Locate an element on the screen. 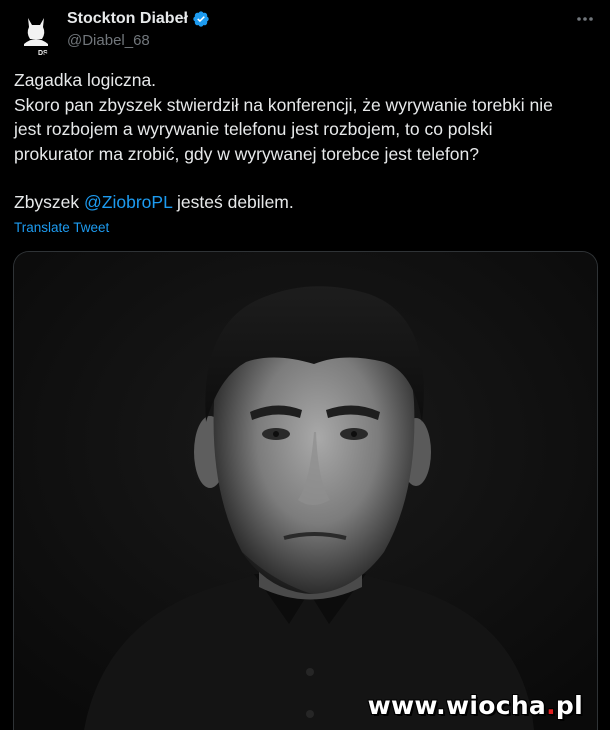 Image resolution: width=610 pixels, height=730 pixels. display-name-row: Stockton Diabeł is located at coordinates (138, 19).